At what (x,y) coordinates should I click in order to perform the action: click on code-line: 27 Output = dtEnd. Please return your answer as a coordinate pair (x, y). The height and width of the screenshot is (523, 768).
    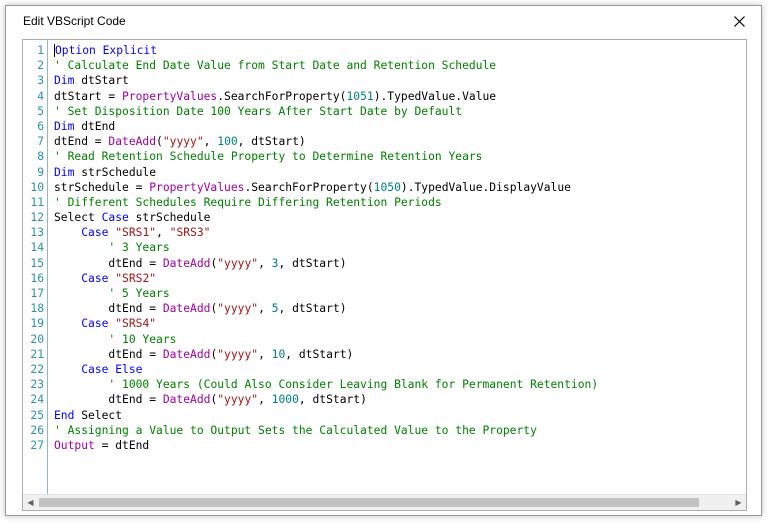
    Looking at the image, I should click on (384, 445).